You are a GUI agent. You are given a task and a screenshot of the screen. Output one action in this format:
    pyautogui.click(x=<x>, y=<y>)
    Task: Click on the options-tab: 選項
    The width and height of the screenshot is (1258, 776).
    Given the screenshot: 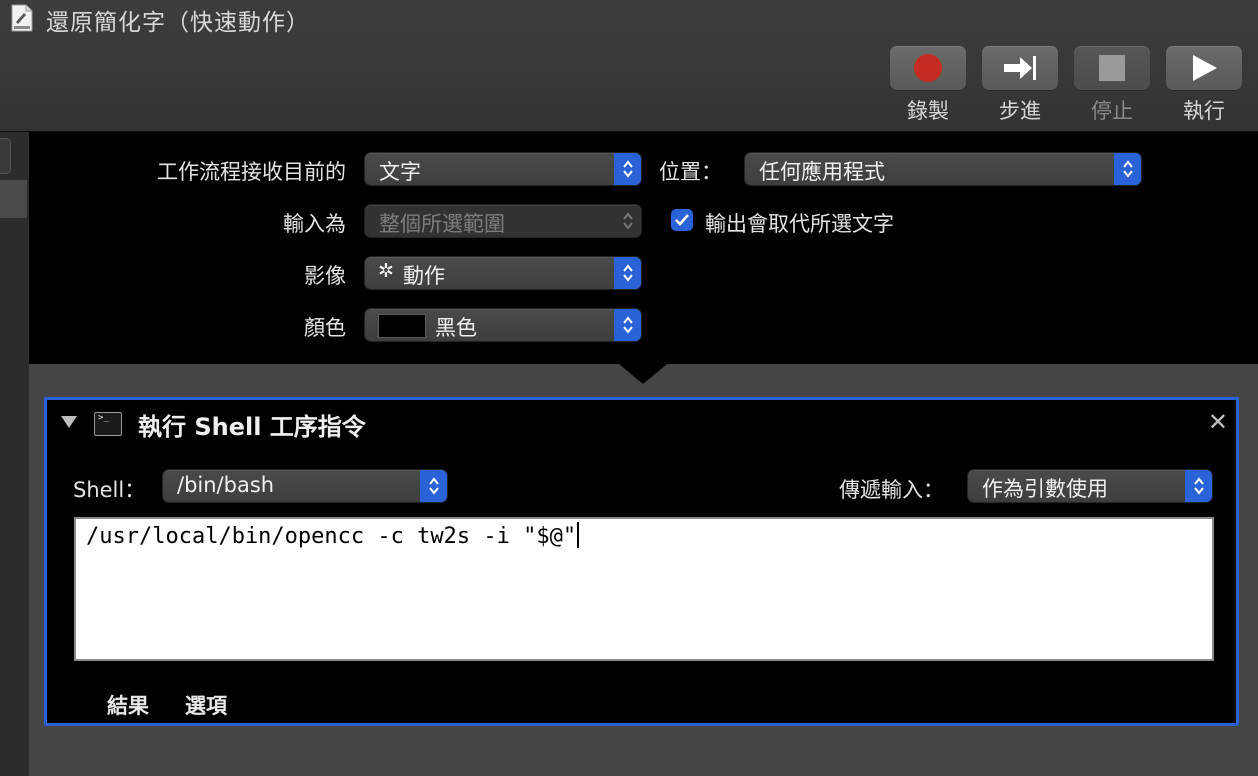 What is the action you would take?
    pyautogui.click(x=206, y=705)
    